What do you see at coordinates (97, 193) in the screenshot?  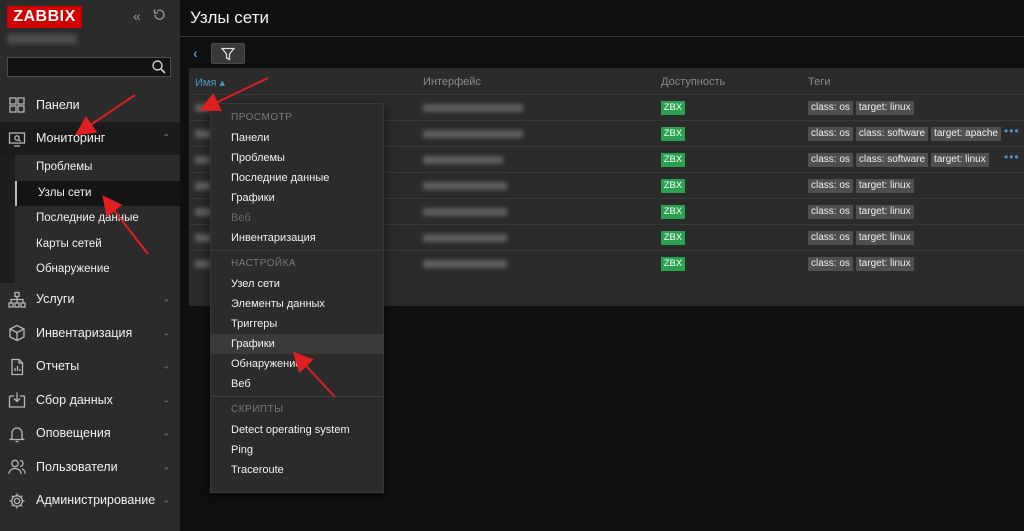 I see `sub-item-hosts: Узлы сети` at bounding box center [97, 193].